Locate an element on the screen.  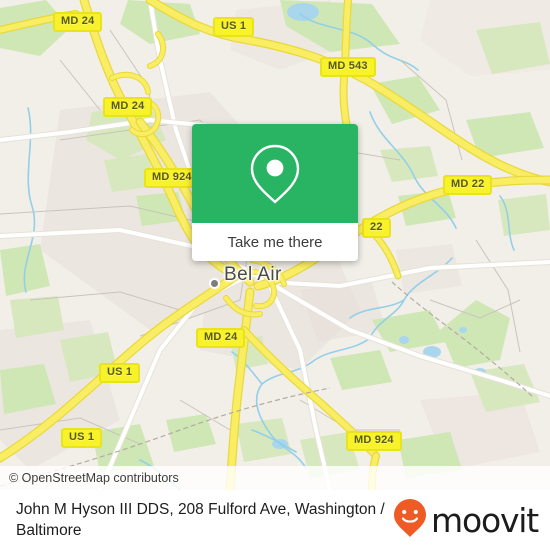
moovit-pin-icon is located at coordinates (410, 520).